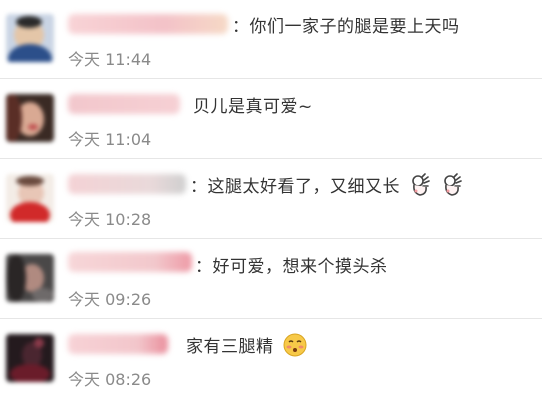 Image resolution: width=542 pixels, height=400 pixels. Describe the element at coordinates (295, 347) in the screenshot. I see `shy-face-emoji` at that location.